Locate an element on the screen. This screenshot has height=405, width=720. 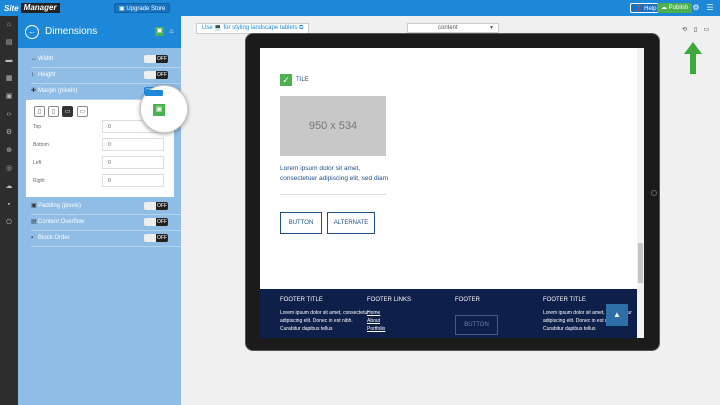
tile-label: TILE is located at coordinates (302, 80).